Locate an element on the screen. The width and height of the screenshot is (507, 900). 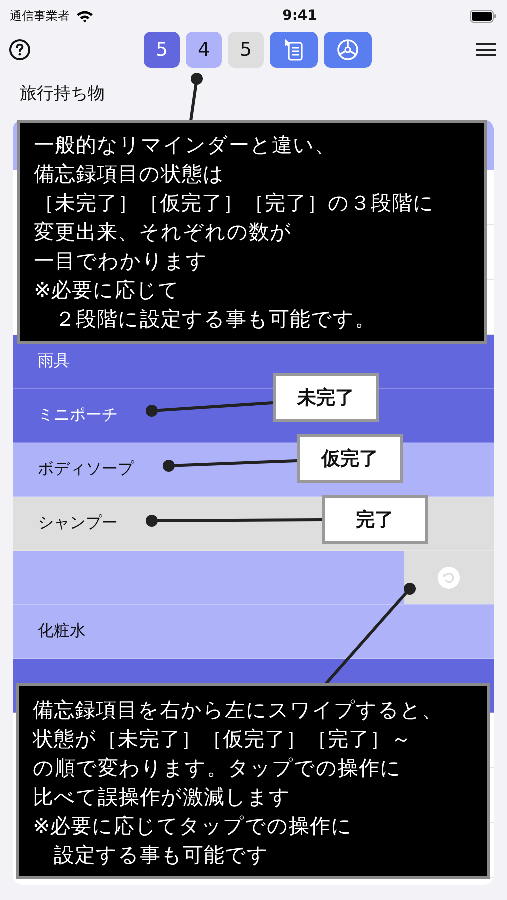
tooltip-line: の順で変わります。タップでの操作に is located at coordinates (217, 768).